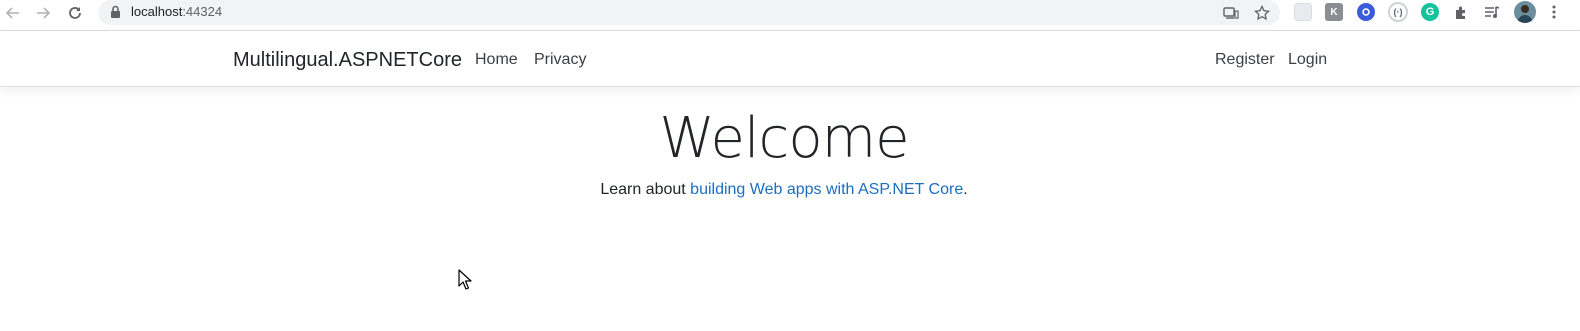  I want to click on lock-icon, so click(115, 14).